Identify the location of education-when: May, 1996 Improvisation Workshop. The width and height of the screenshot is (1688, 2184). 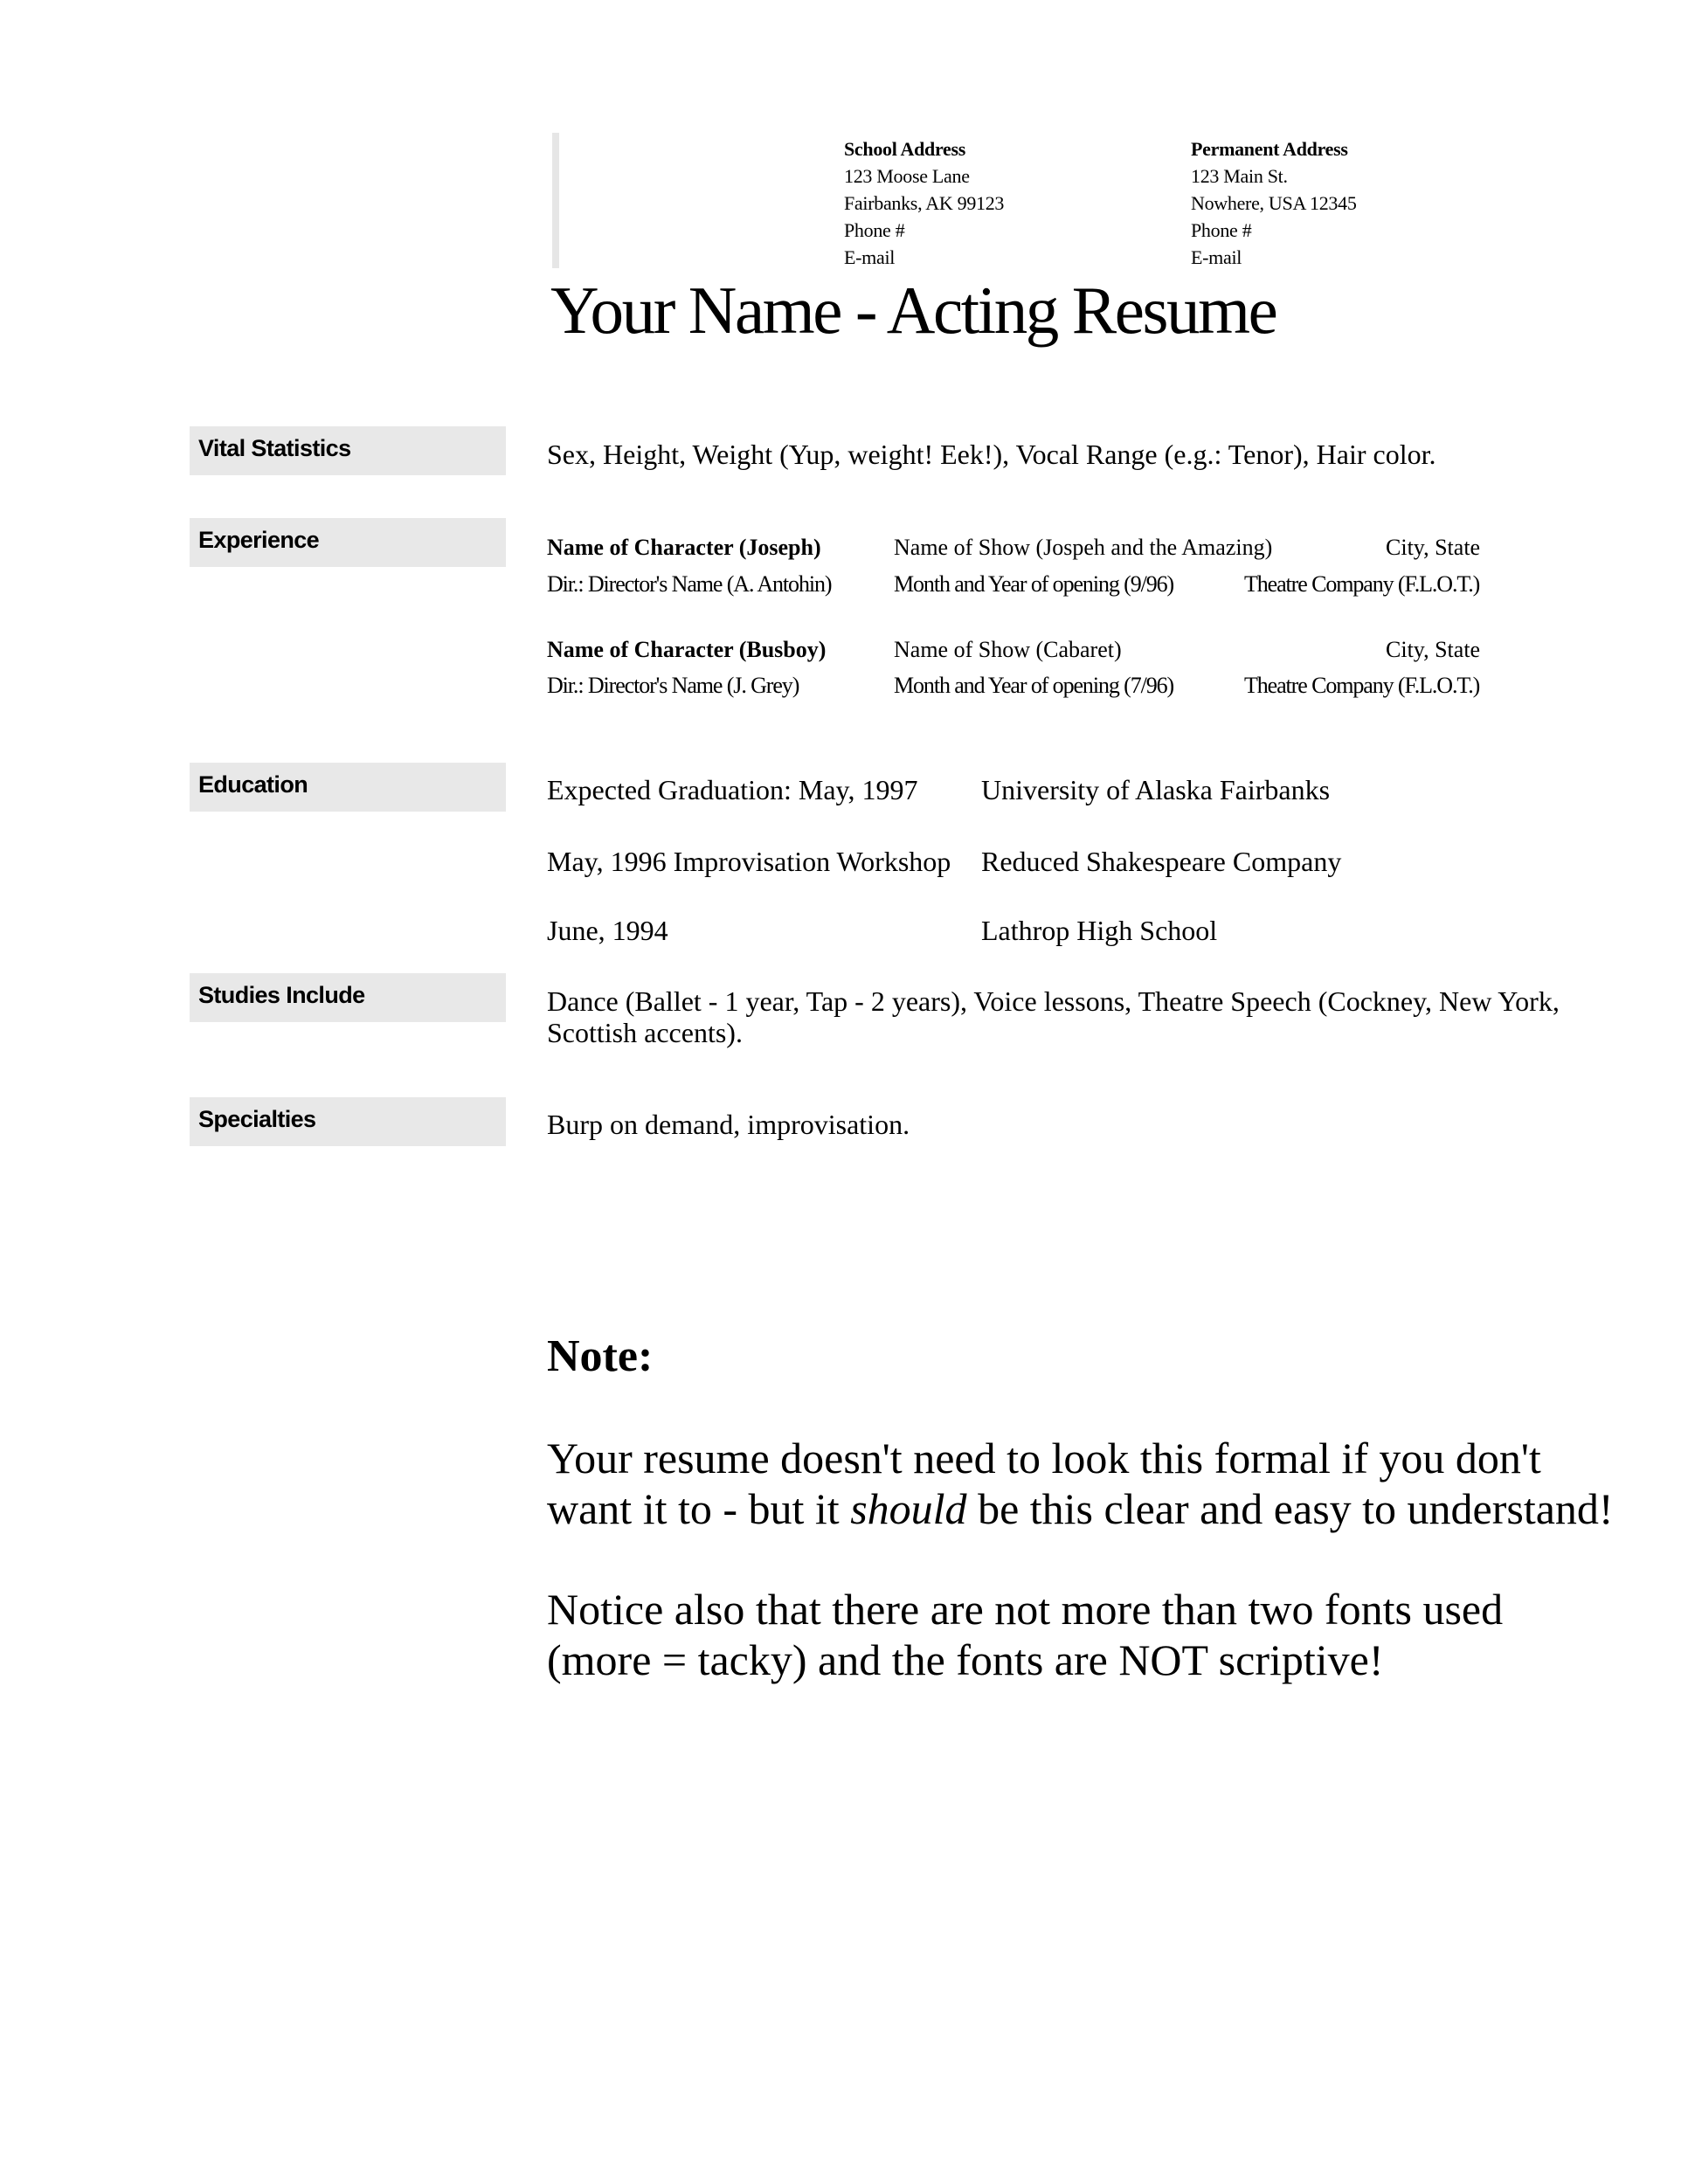
(749, 861).